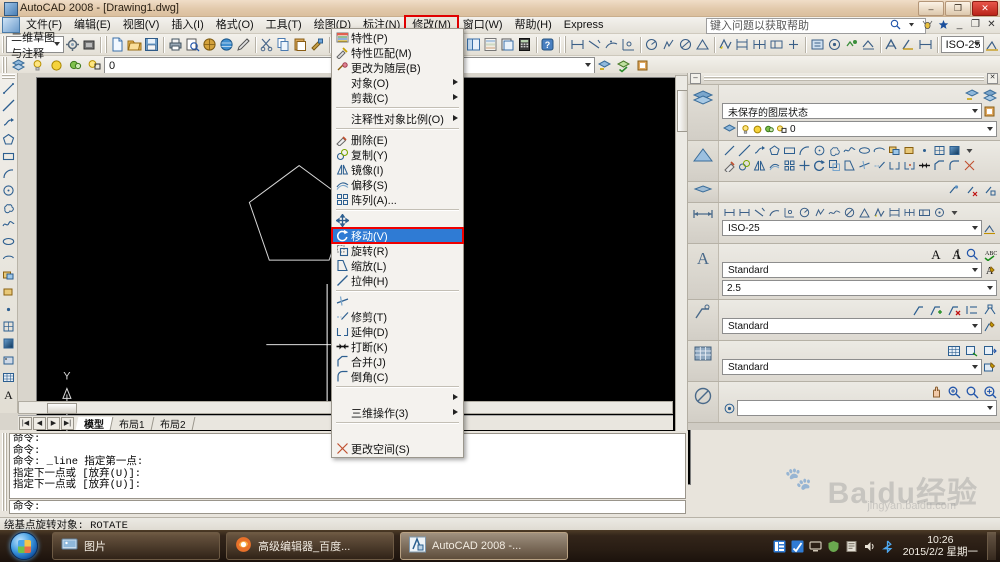 Image resolution: width=1000 pixels, height=562 pixels. Describe the element at coordinates (909, 212) in the screenshot. I see `continue-dim-icon` at that location.